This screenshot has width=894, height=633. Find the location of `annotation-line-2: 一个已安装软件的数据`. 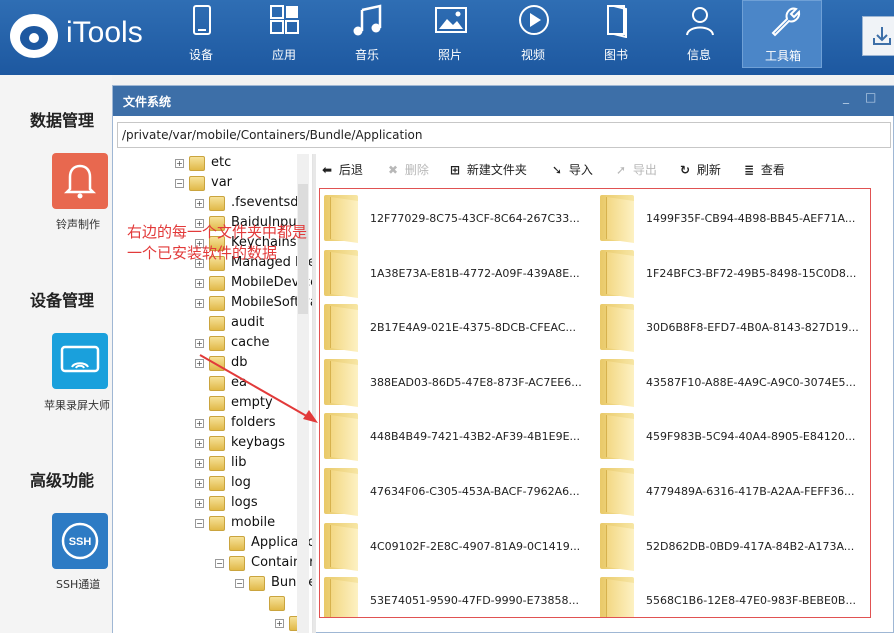

annotation-line-2: 一个已安装软件的数据 is located at coordinates (202, 253).